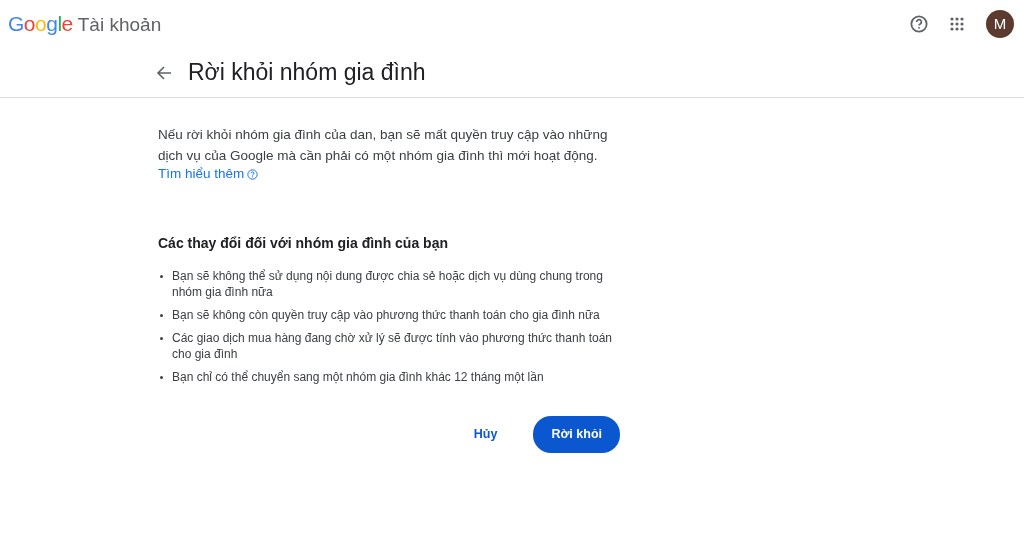  What do you see at coordinates (957, 24) in the screenshot?
I see `apps-grid-icon` at bounding box center [957, 24].